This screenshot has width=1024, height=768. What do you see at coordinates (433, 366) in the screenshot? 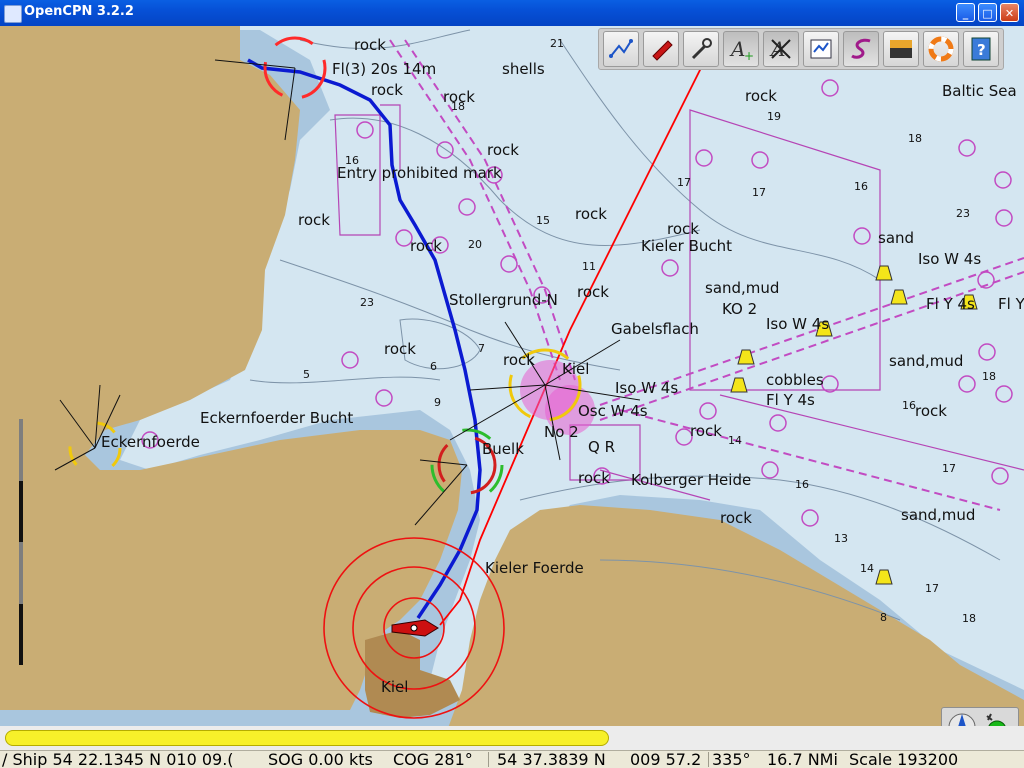
I see `depth-label: 6` at bounding box center [433, 366].